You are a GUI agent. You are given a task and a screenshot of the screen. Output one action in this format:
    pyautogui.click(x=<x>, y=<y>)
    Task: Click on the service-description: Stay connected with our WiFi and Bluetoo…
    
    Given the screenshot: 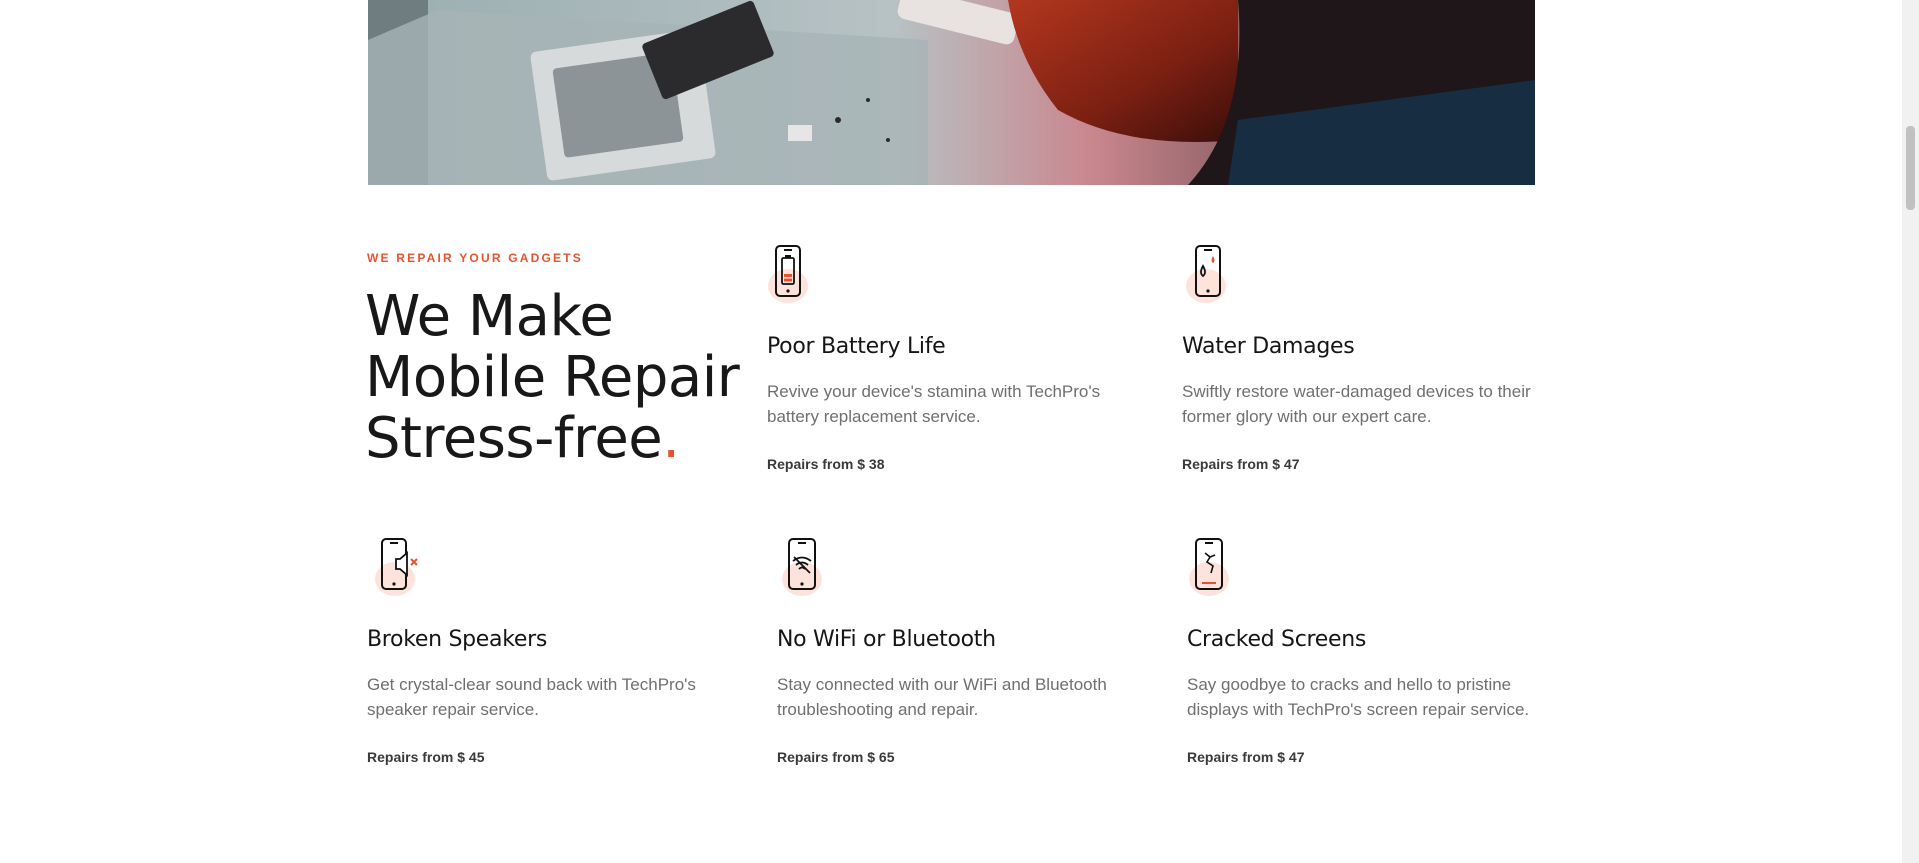 What is the action you would take?
    pyautogui.click(x=942, y=697)
    